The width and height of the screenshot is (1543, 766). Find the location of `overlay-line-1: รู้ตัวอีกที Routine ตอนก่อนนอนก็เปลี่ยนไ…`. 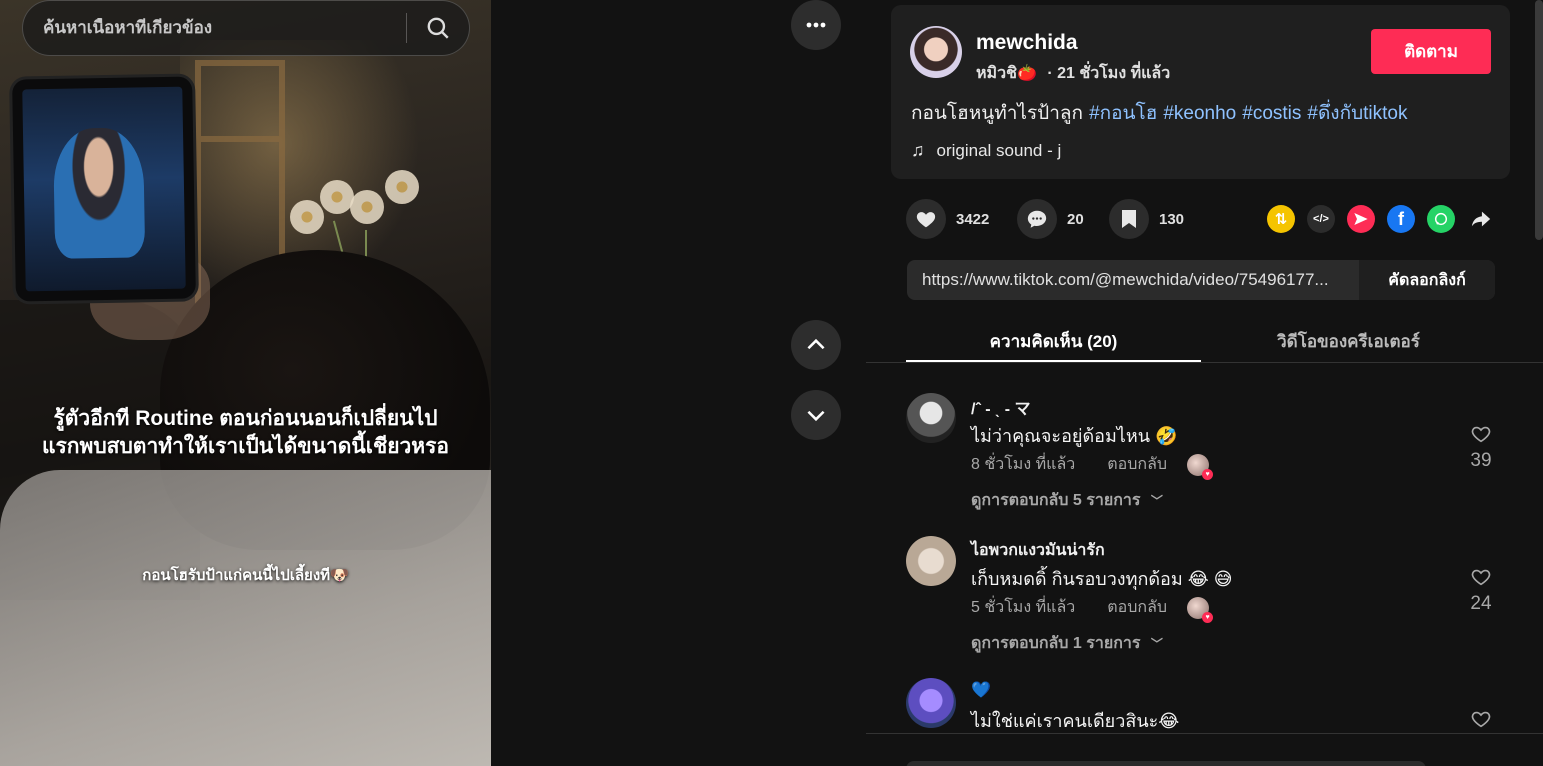

overlay-line-1: รู้ตัวอีกที Routine ตอนก่อนนอนก็เปลี่ยนไ… is located at coordinates (245, 418).